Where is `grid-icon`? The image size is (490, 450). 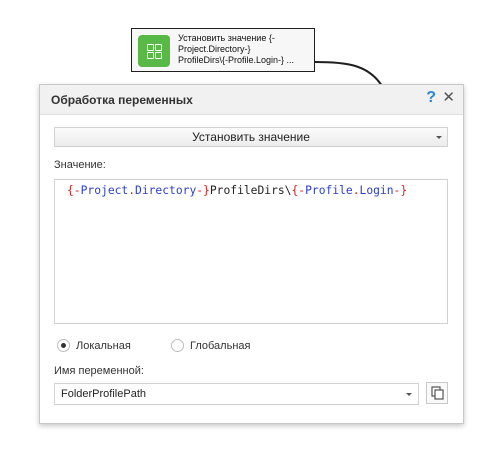 grid-icon is located at coordinates (154, 51).